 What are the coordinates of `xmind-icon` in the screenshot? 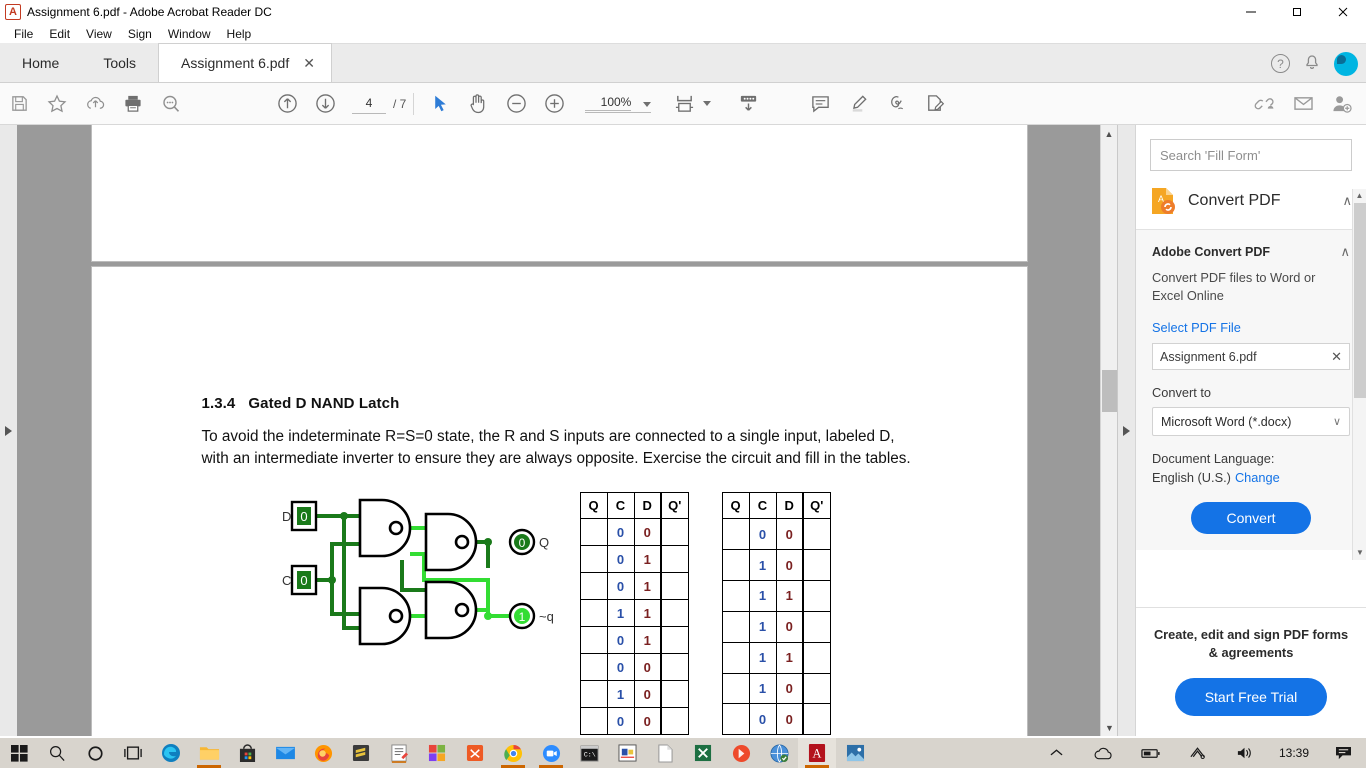 It's located at (475, 753).